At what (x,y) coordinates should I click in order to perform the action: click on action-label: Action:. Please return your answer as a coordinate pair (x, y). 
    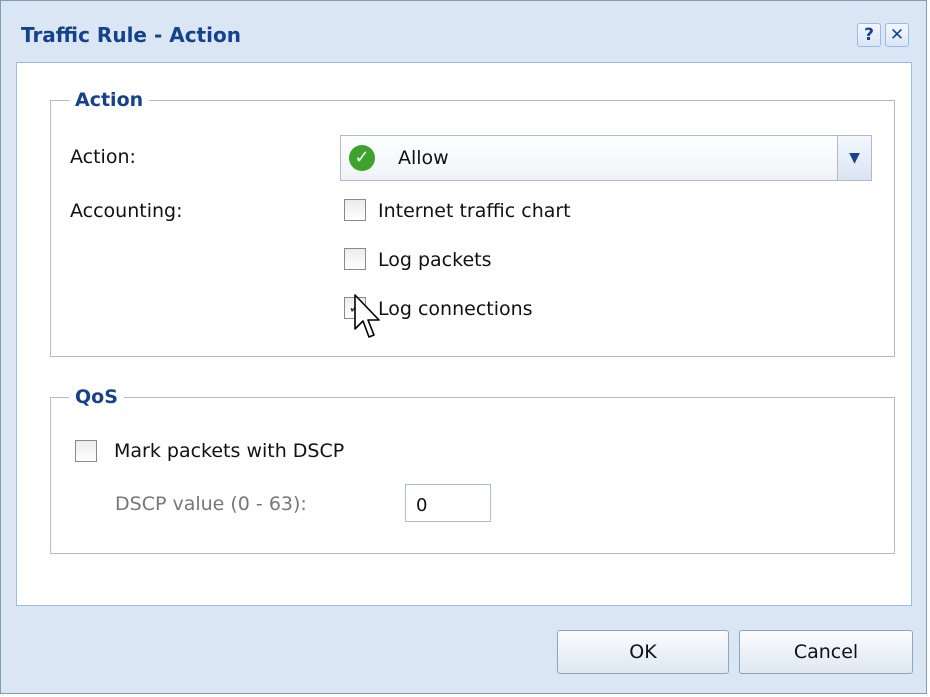
    Looking at the image, I should click on (103, 157).